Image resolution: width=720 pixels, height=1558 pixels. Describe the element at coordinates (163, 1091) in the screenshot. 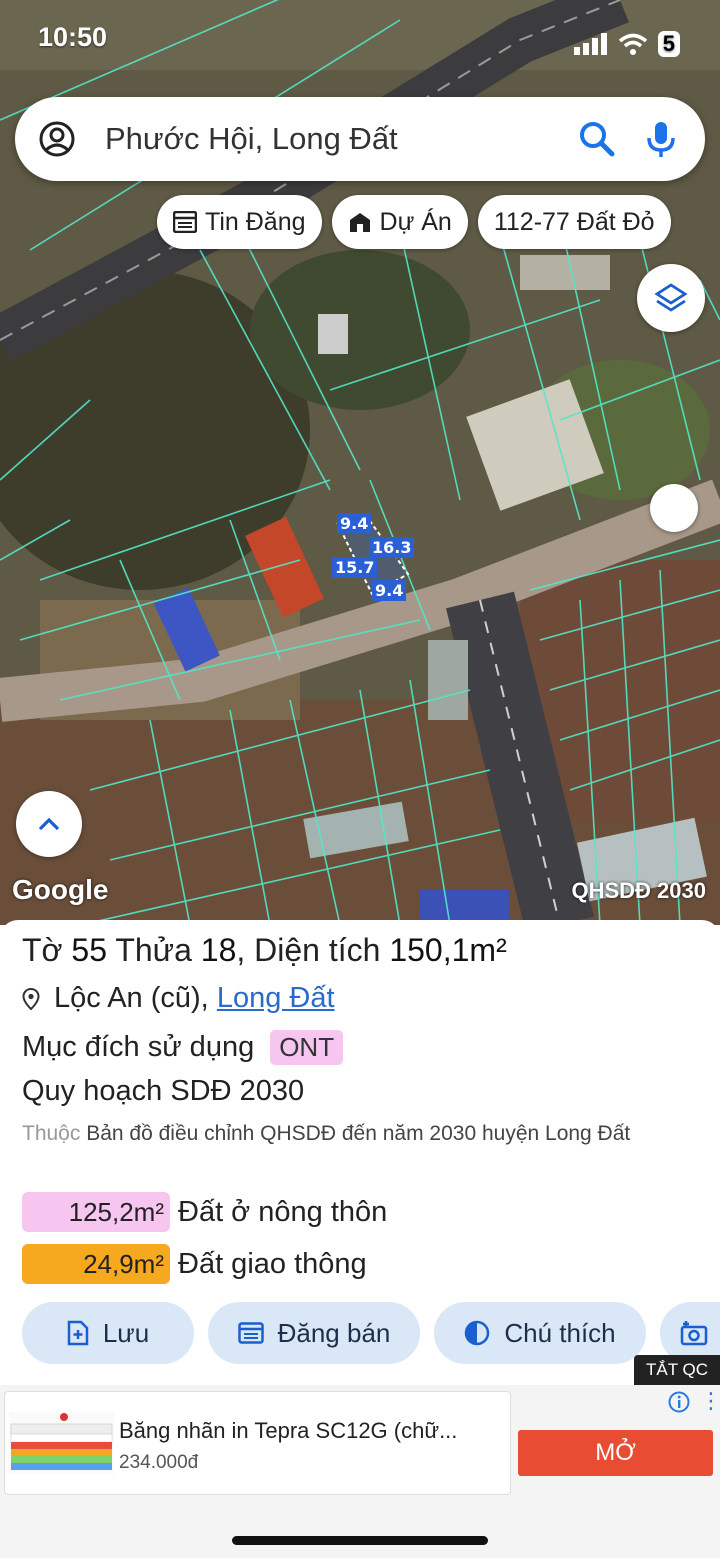

I see `plan-title: Quy hoạch SDĐ 2030` at that location.